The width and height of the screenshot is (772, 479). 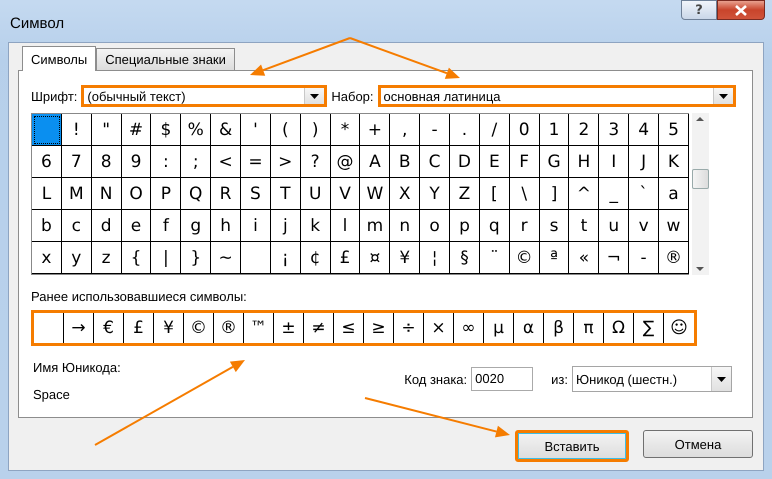 I want to click on dialog-button: Вставить, so click(x=572, y=446).